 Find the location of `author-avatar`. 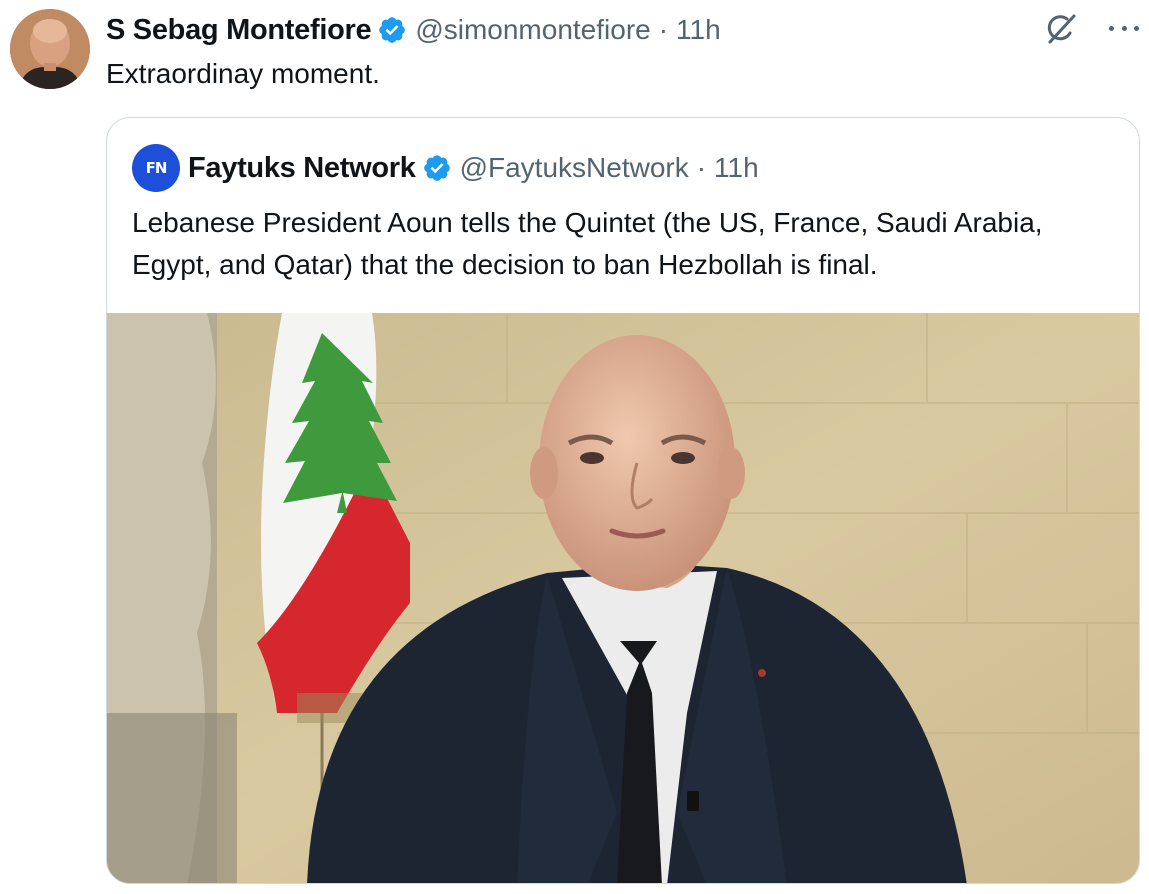

author-avatar is located at coordinates (50, 49).